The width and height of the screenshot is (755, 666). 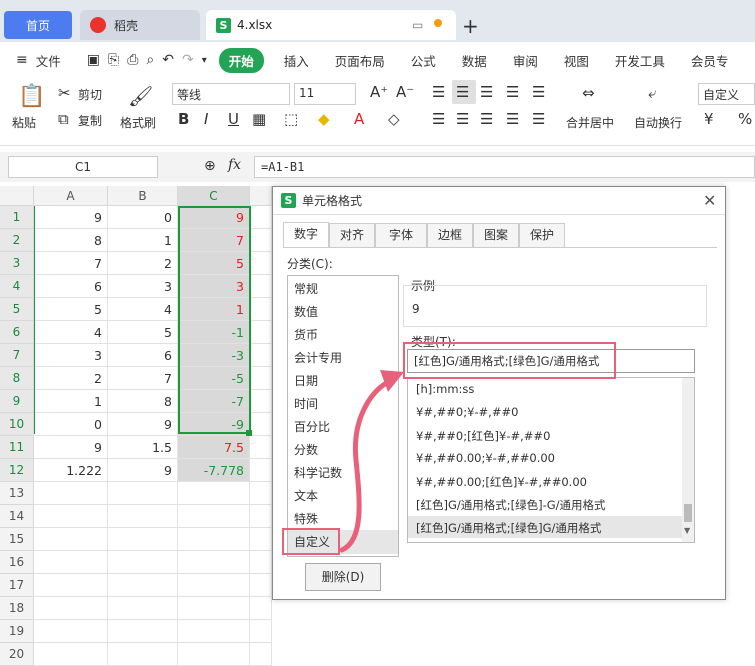 I want to click on clear-icon: ◇, so click(x=394, y=119).